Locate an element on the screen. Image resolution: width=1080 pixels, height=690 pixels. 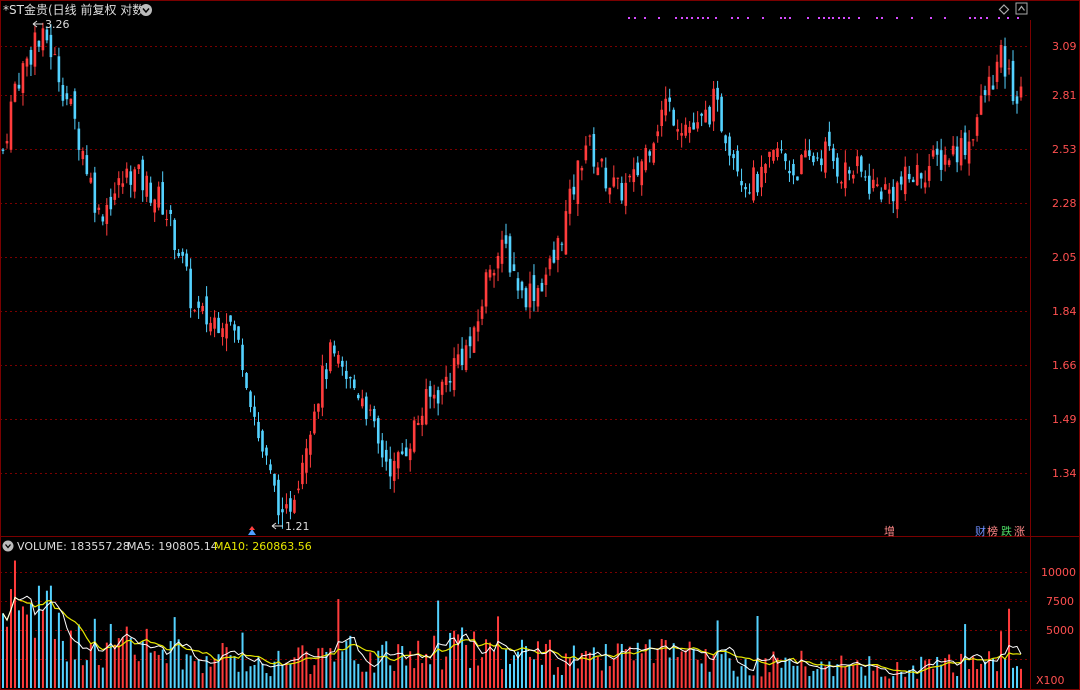
volume-label: VOLUME: 183557.28 is located at coordinates (73, 546).